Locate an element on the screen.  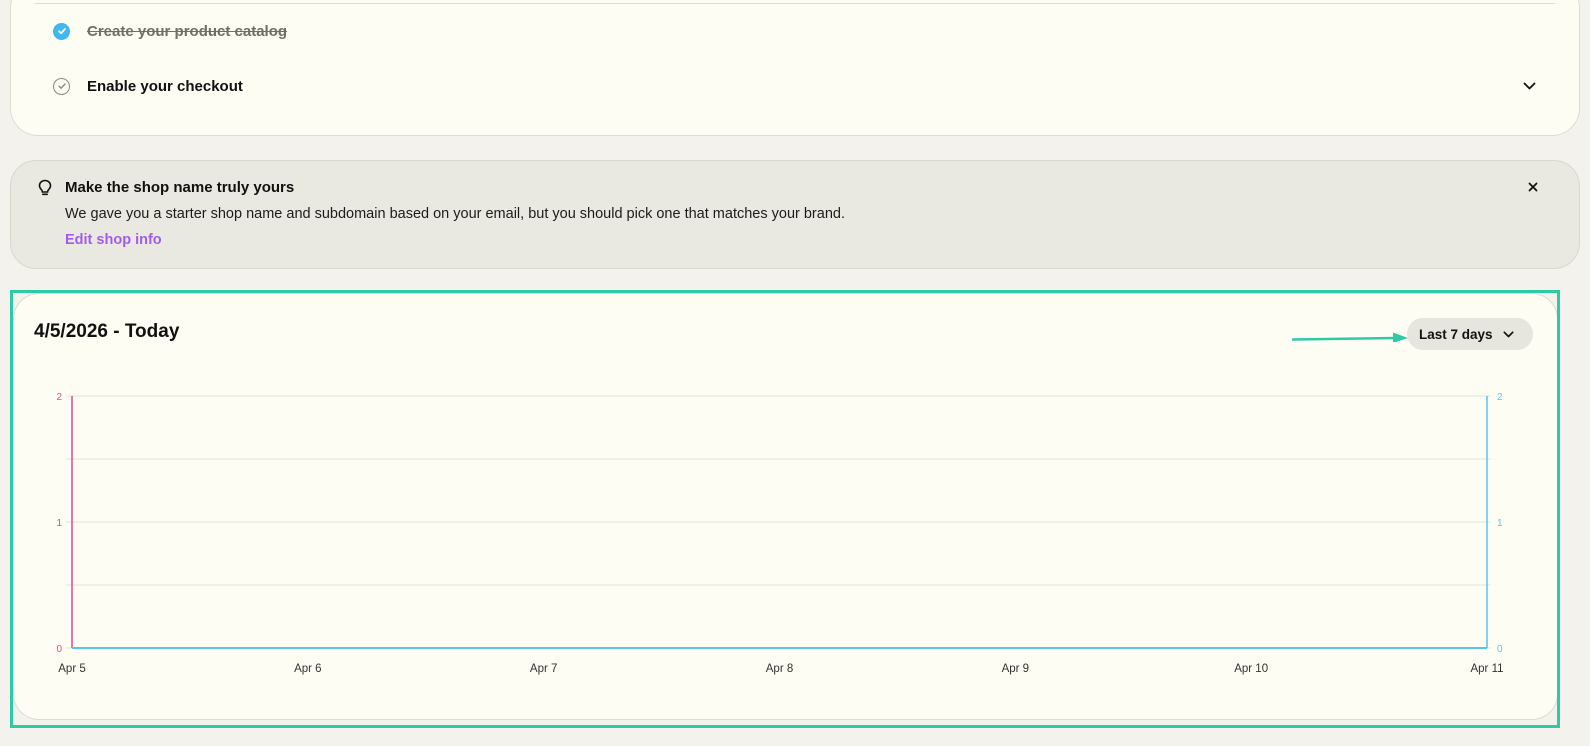
left-axis-tick-label: 0 is located at coordinates (59, 649).